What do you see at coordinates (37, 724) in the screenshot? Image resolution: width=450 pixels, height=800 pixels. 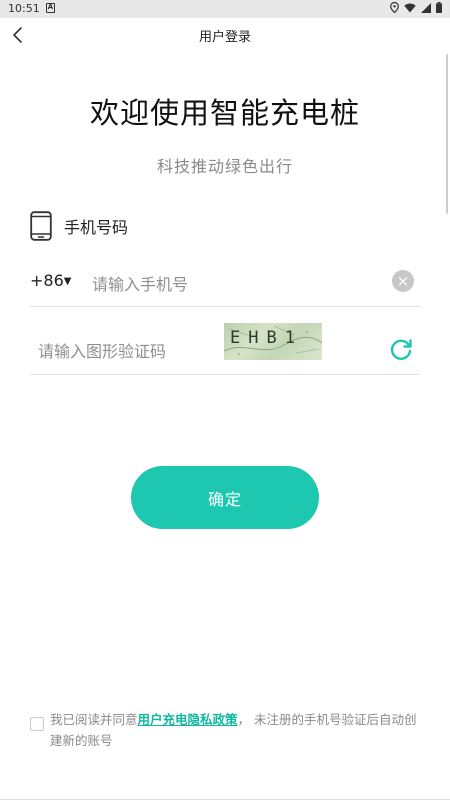 I see `agreement-checkbox` at bounding box center [37, 724].